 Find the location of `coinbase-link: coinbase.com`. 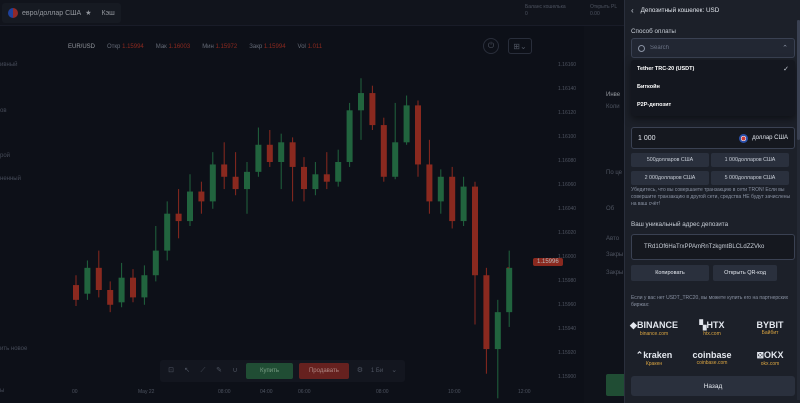

coinbase-link: coinbase.com is located at coordinates (712, 363).